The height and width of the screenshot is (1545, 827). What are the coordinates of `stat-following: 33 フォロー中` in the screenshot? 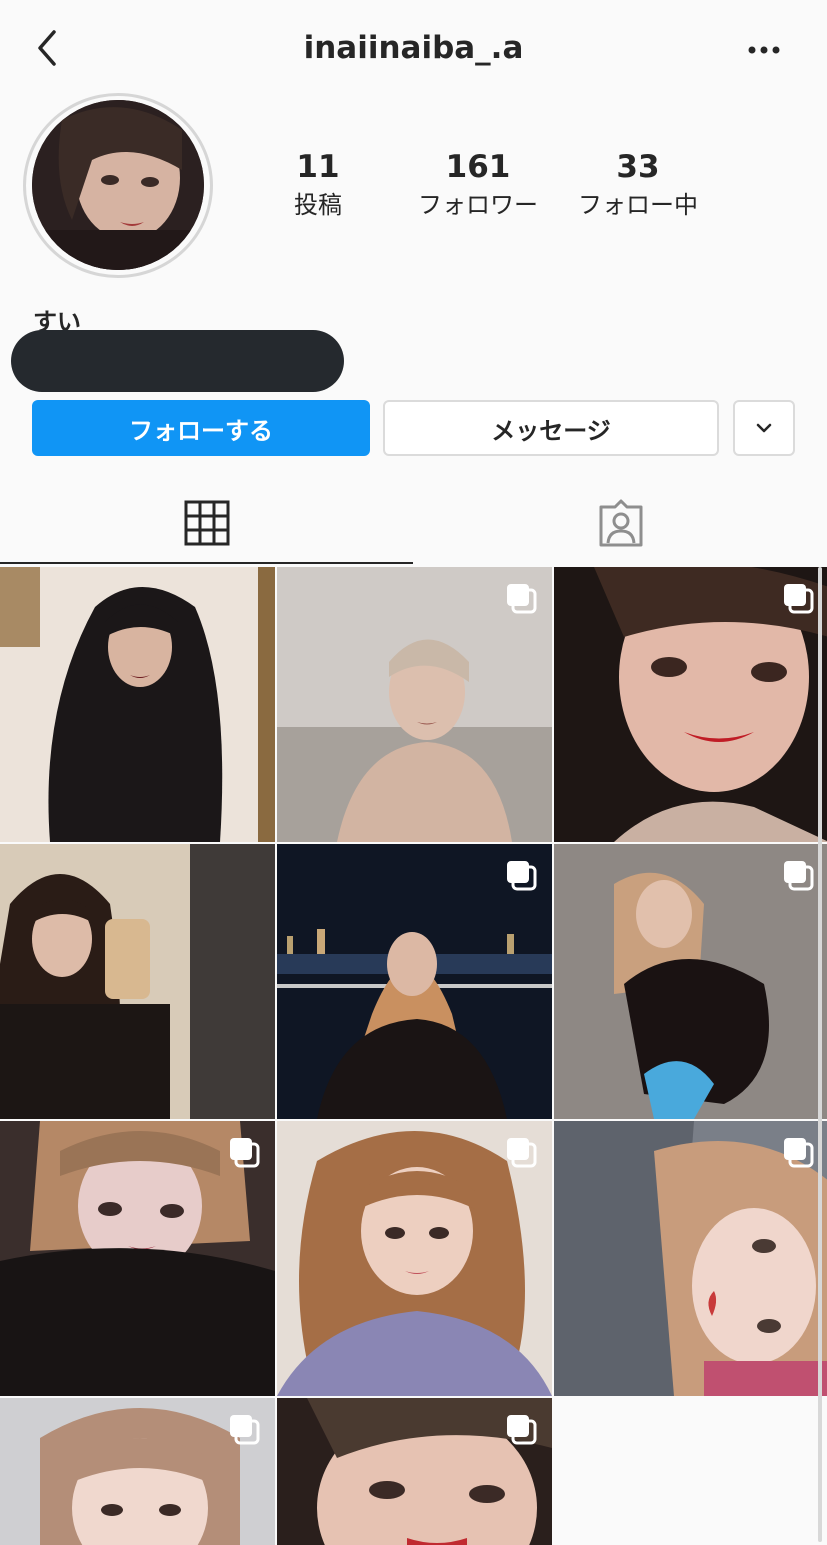 It's located at (638, 185).